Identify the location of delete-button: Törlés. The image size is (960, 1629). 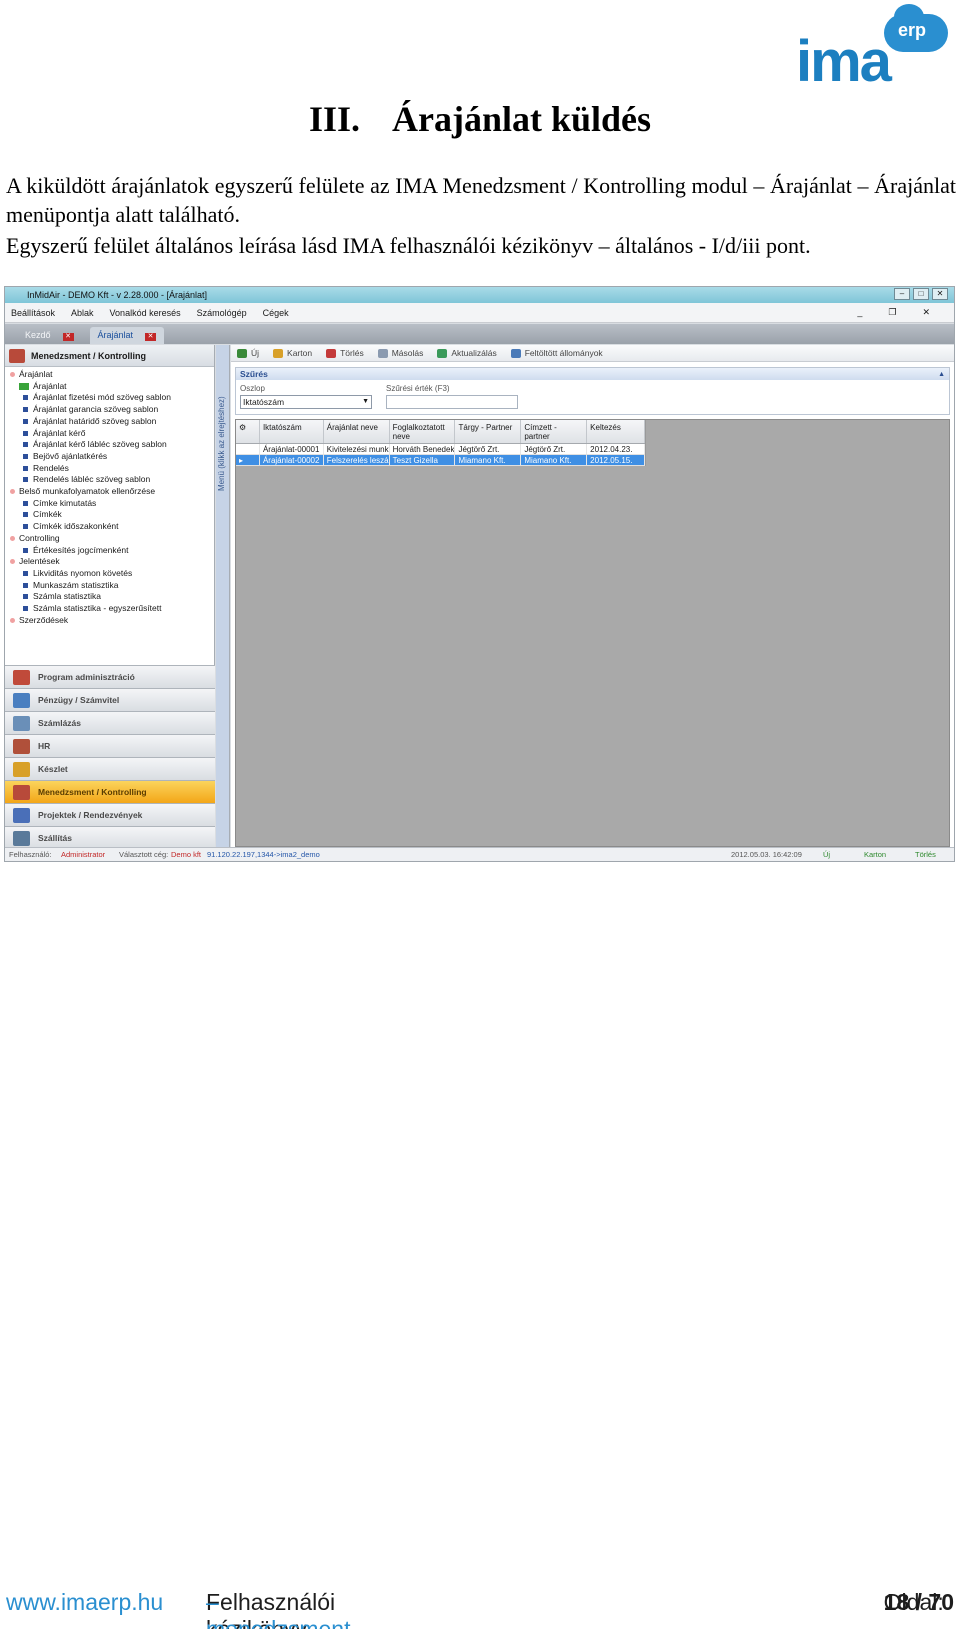
(345, 353).